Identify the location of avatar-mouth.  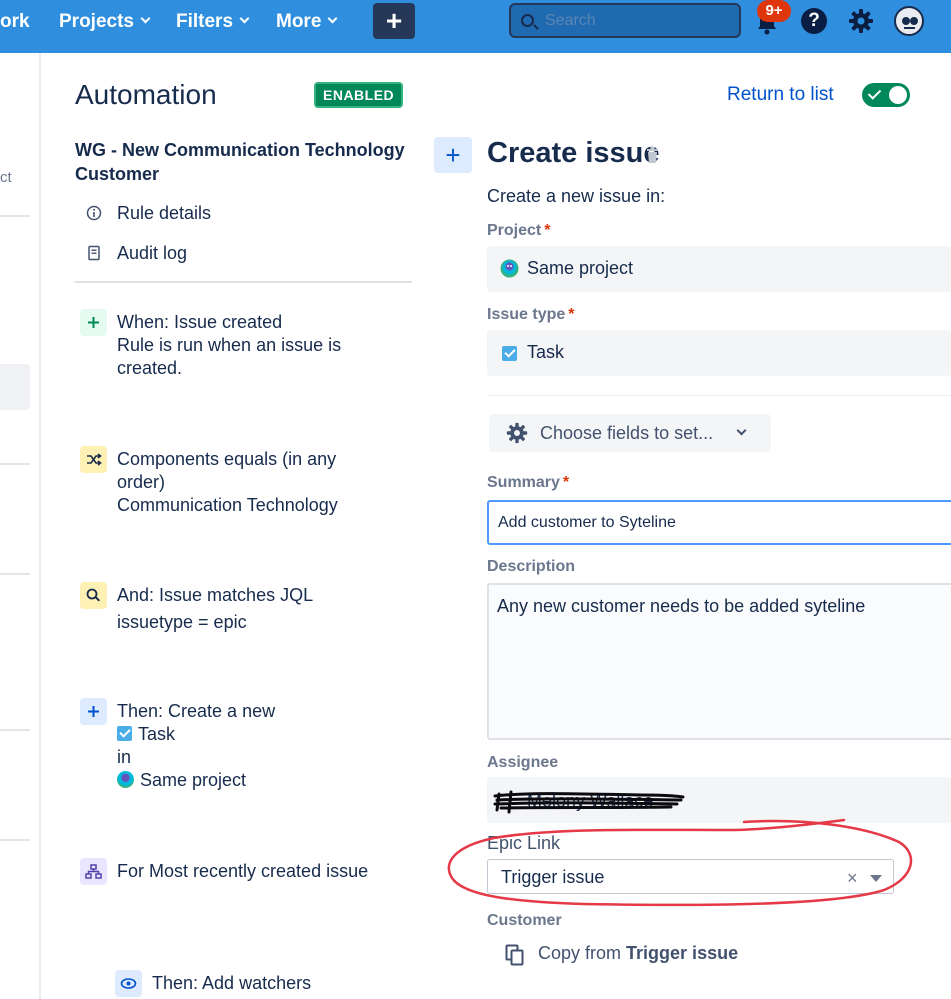
(909, 28).